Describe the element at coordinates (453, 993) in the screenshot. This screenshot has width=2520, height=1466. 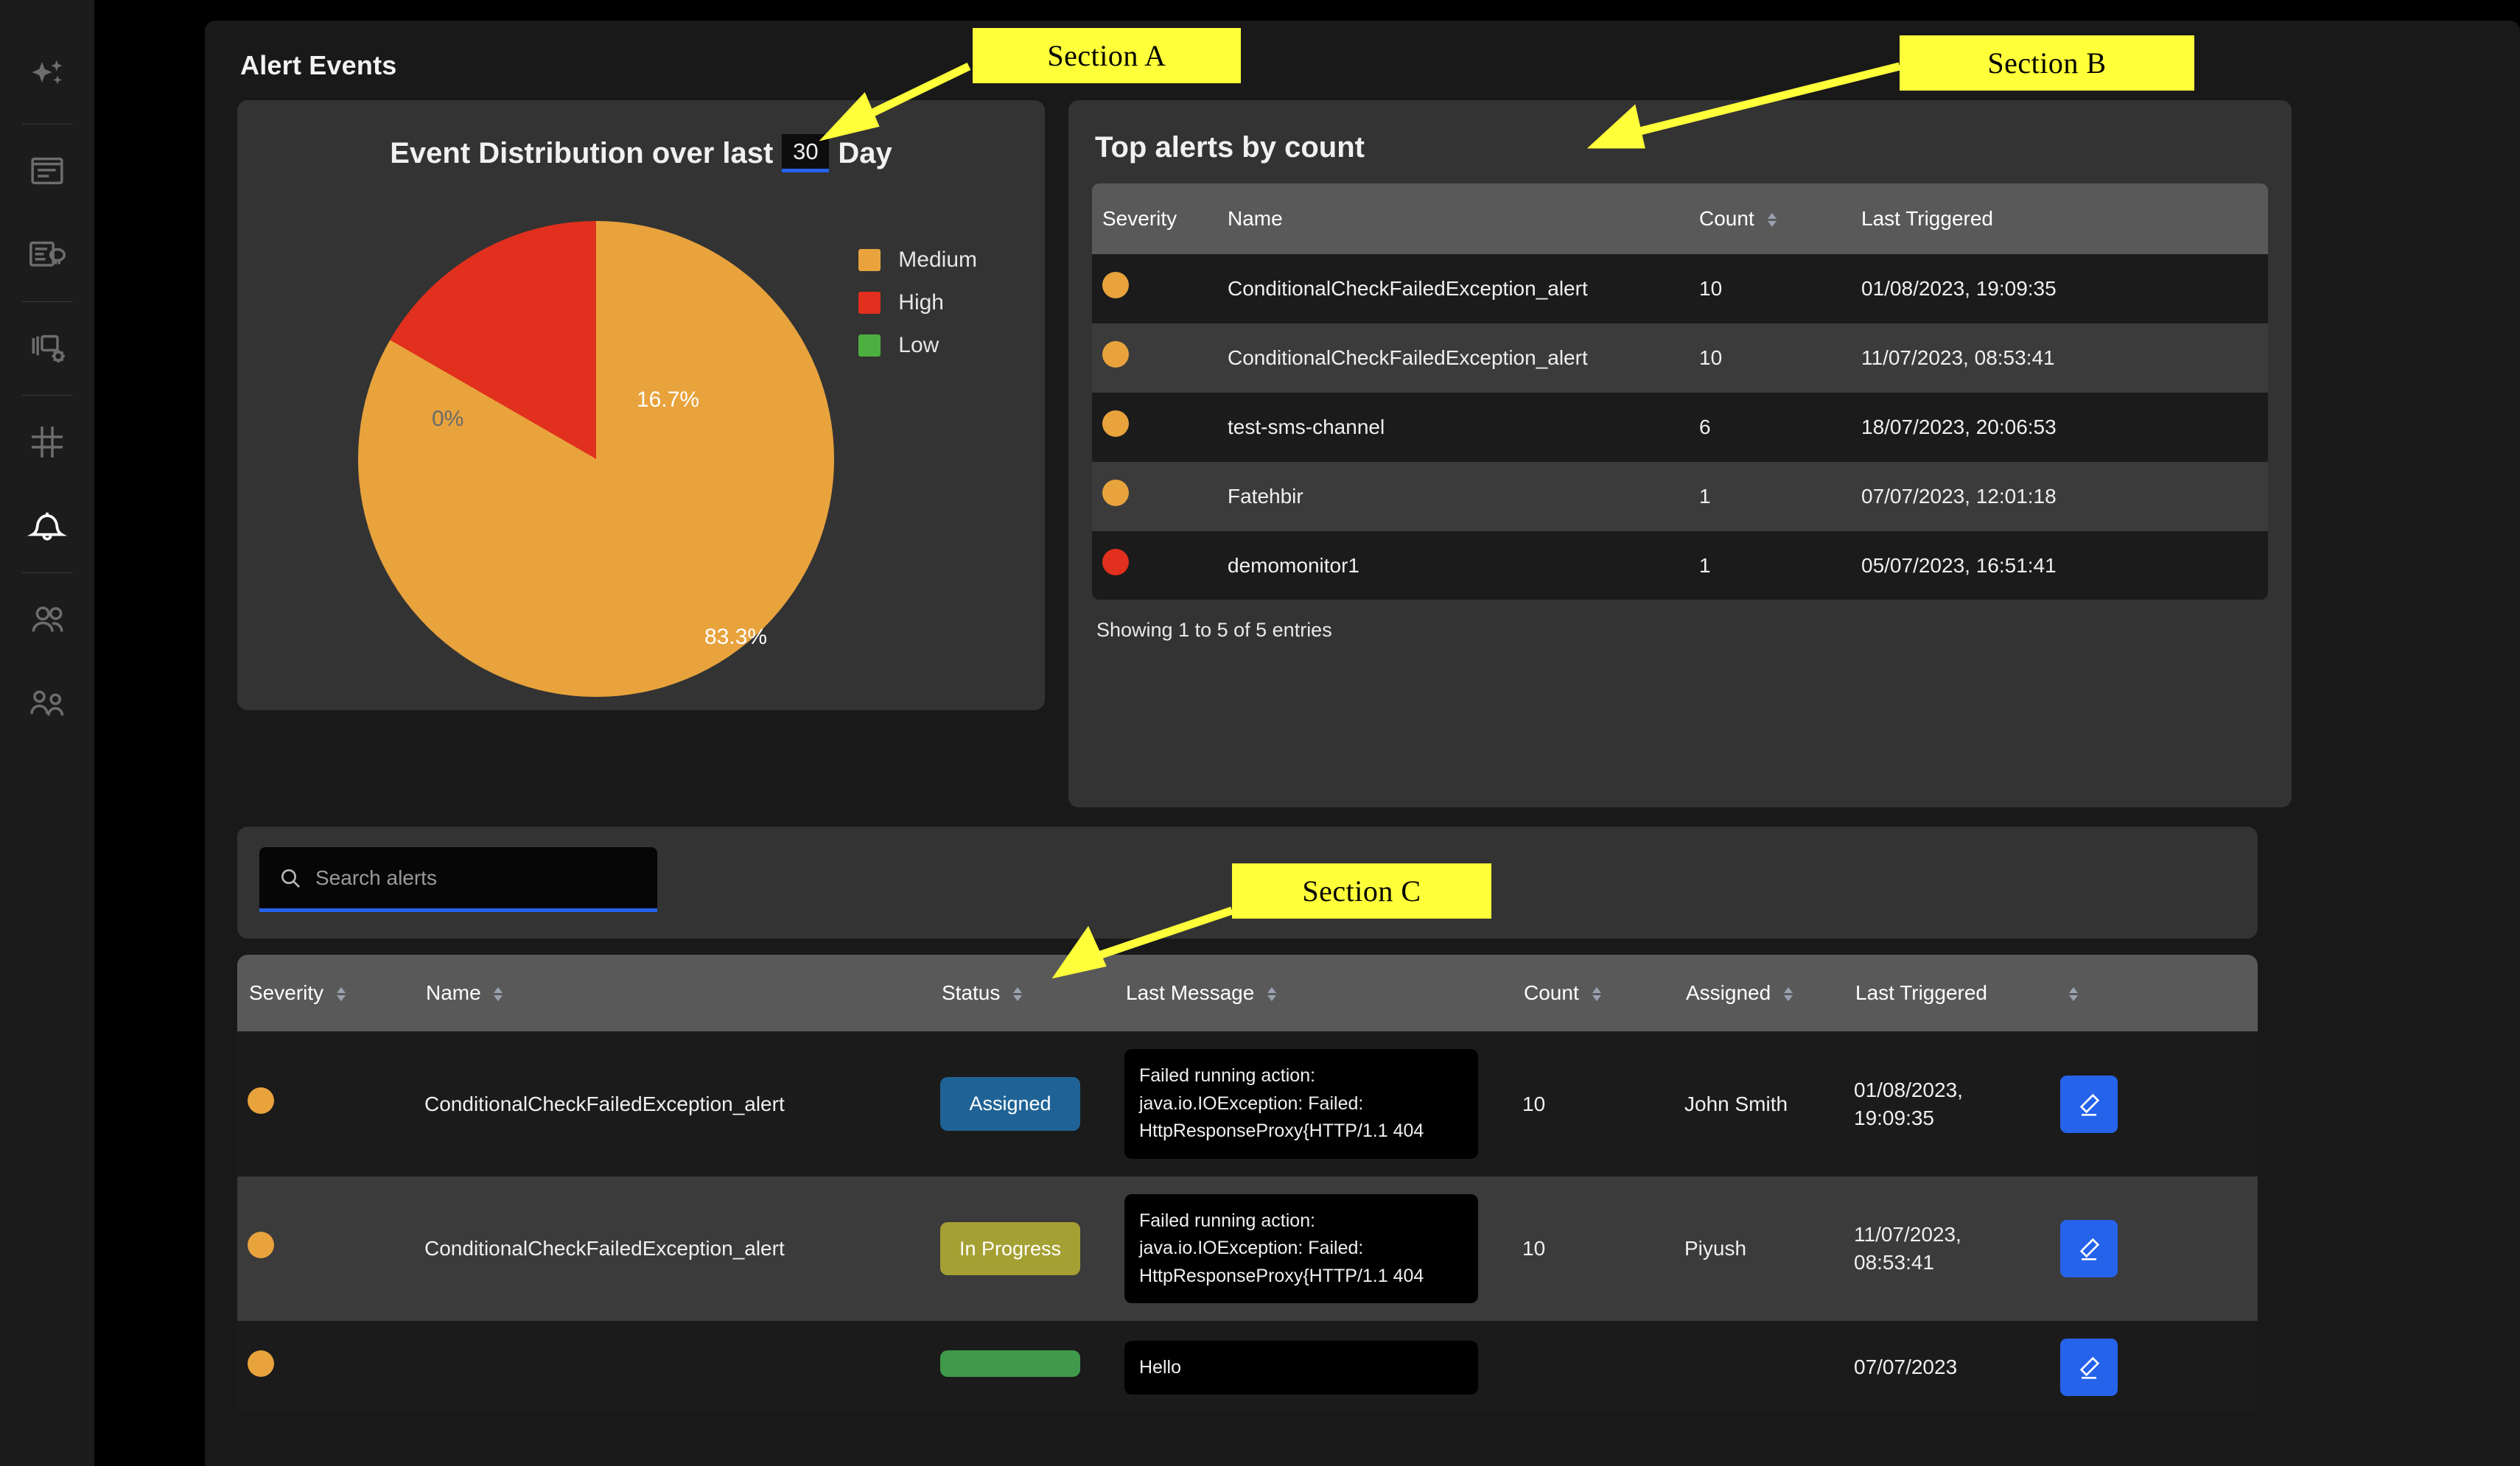
I see `col-name-label: Name` at that location.